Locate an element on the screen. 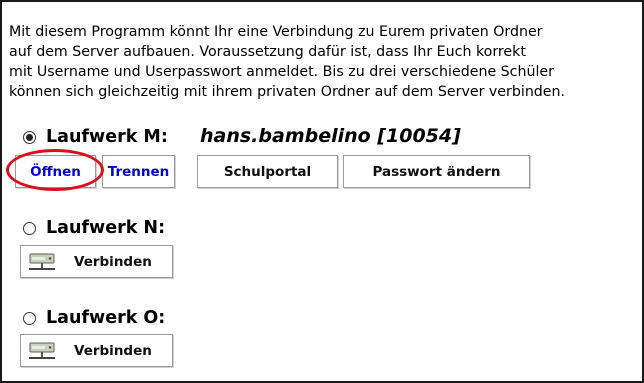 The width and height of the screenshot is (644, 383). drive-m-row: Laufwerk M: is located at coordinates (95, 137).